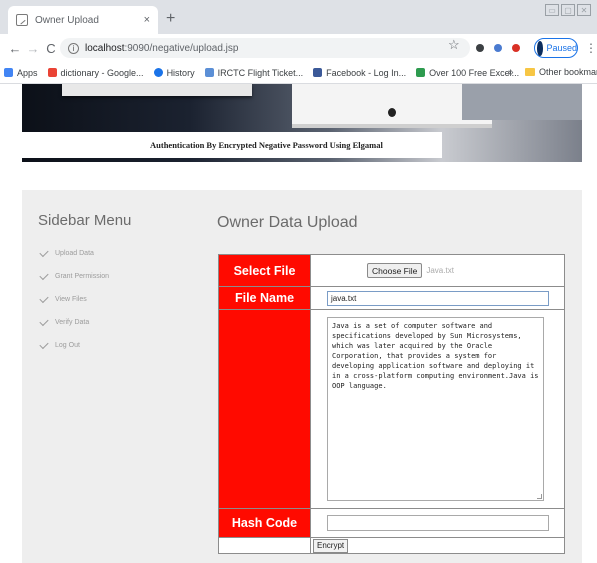  I want to click on window-controls: ▭ ▢ ✕, so click(568, 10).